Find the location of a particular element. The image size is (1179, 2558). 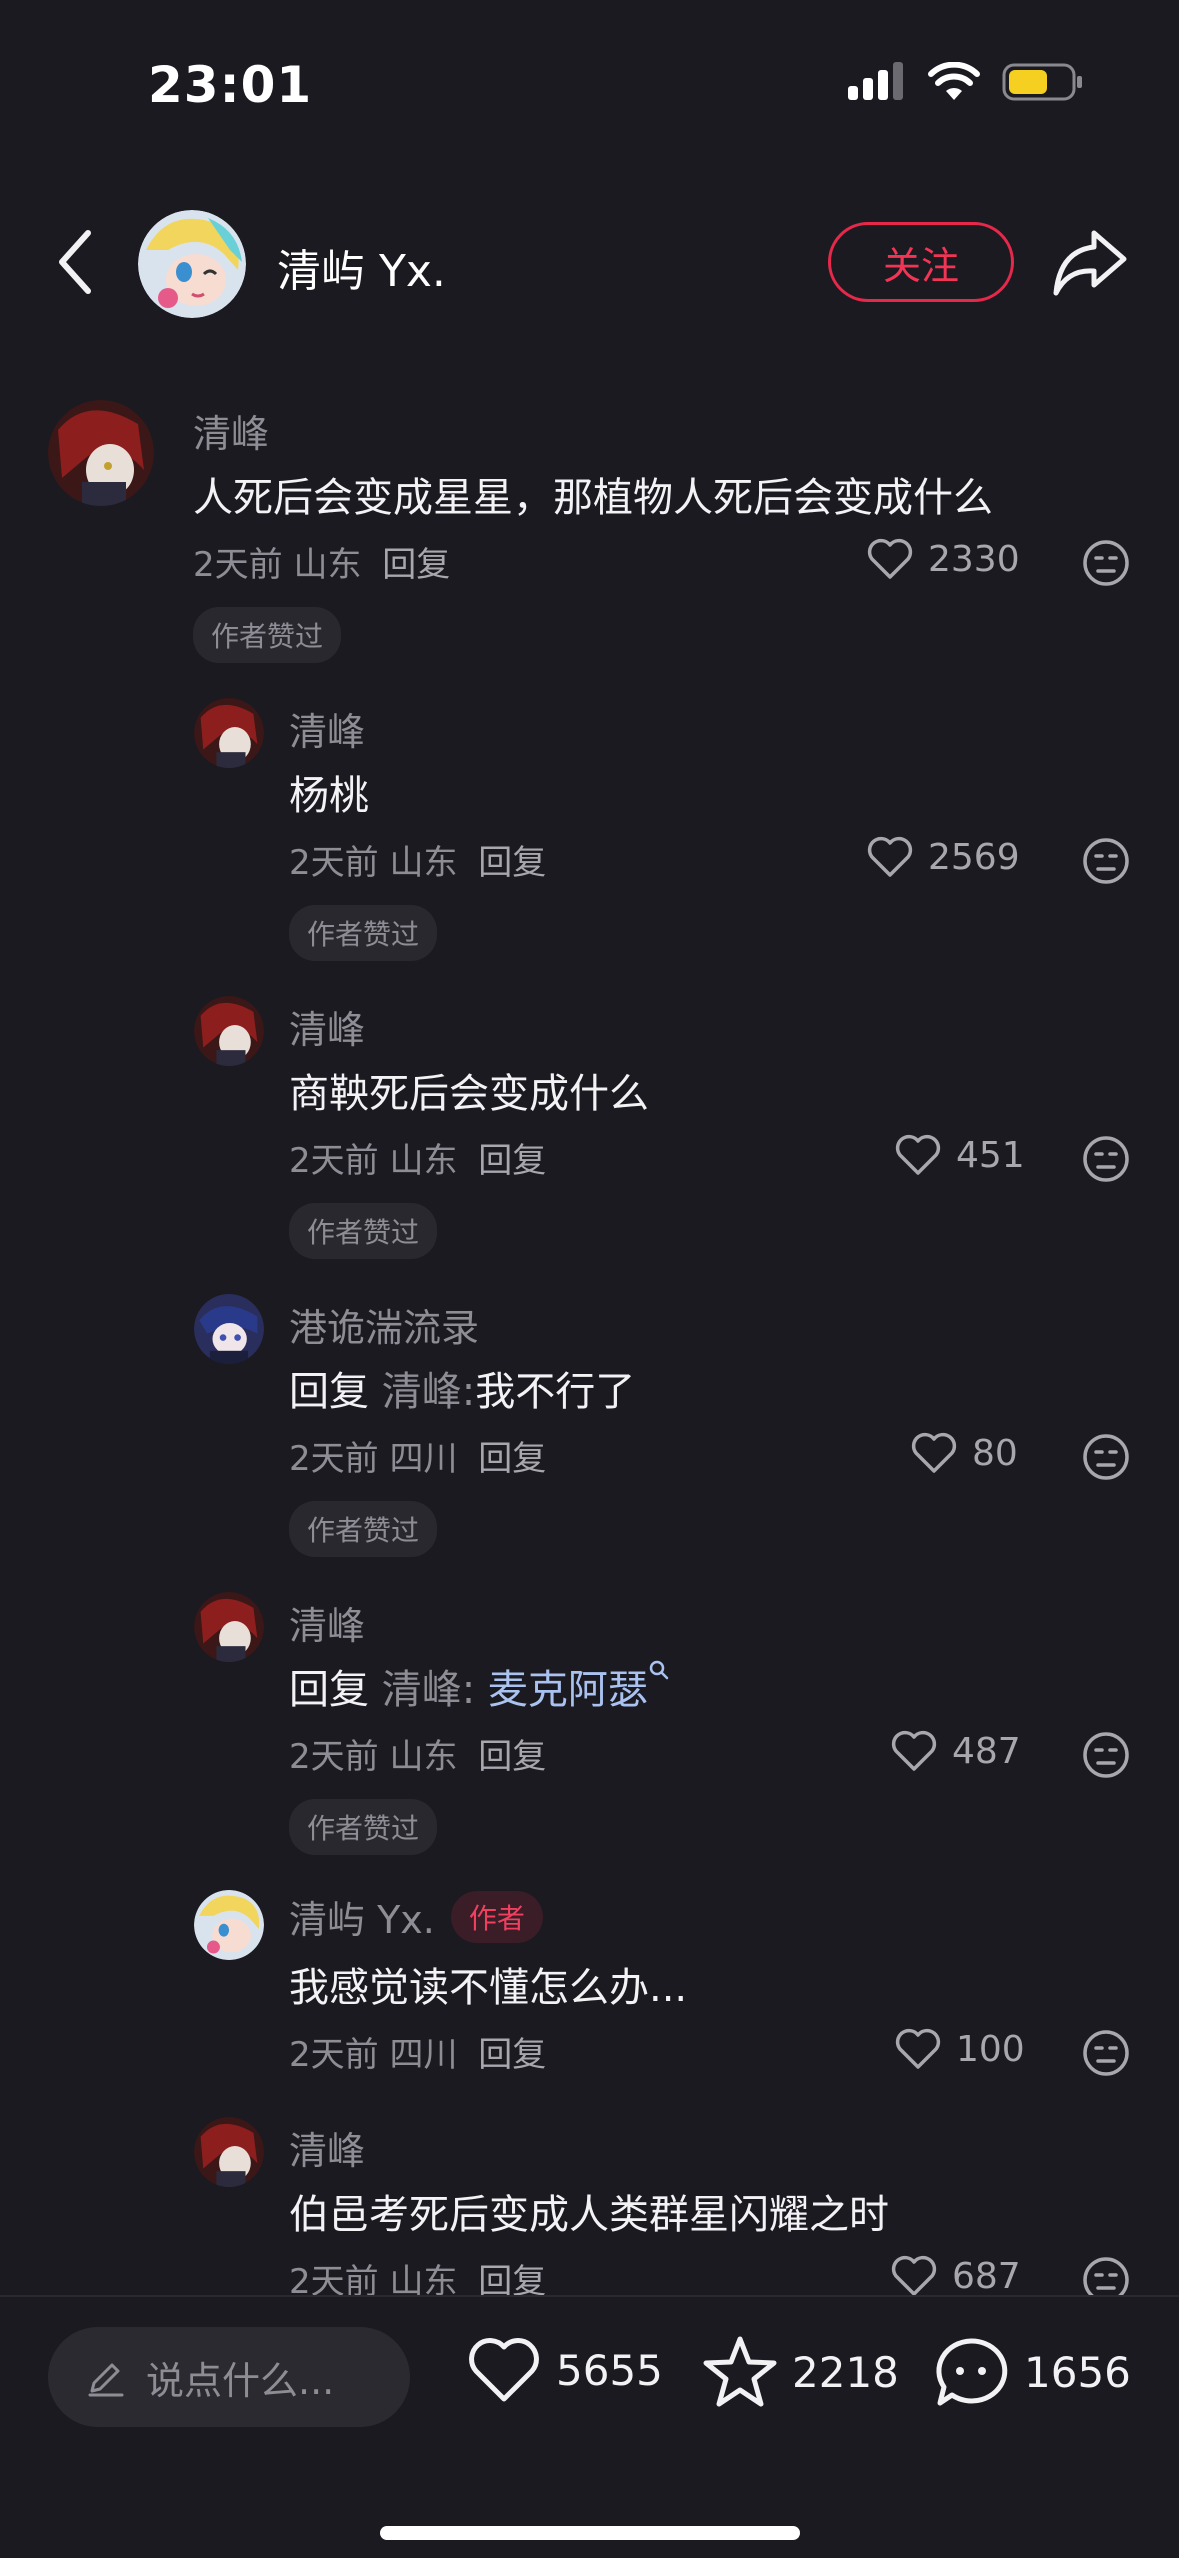

status-bar: 23:01 is located at coordinates (589, 87).